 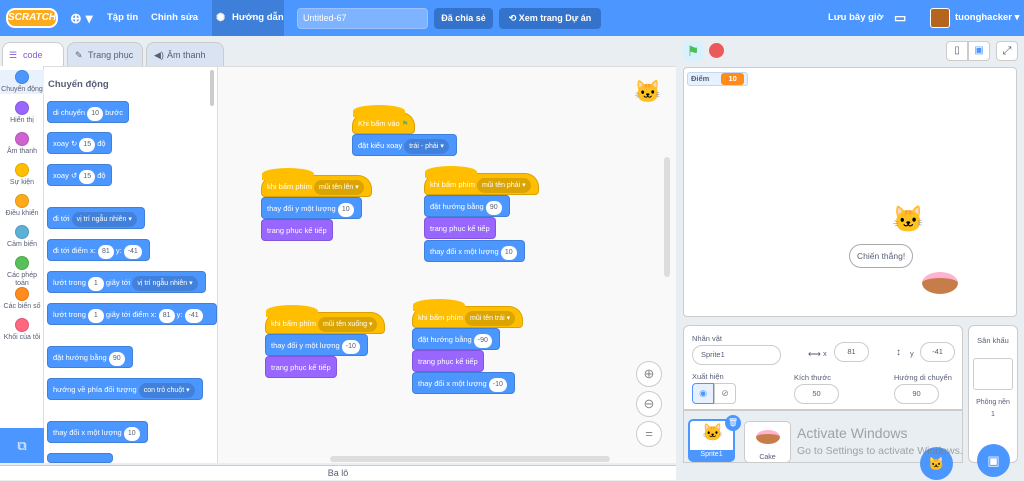 I want to click on change-x-block: thay đổi x một lượng -10, so click(x=463, y=383).